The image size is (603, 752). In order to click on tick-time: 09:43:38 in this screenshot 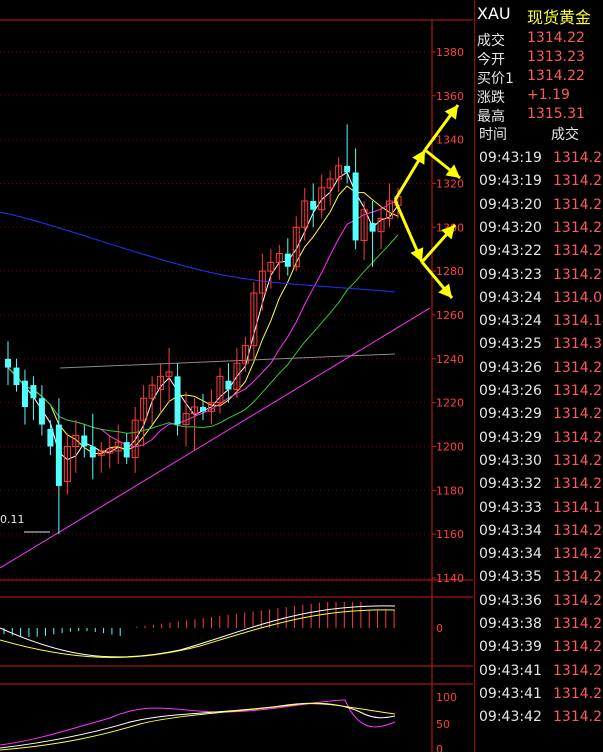, I will do `click(510, 624)`.